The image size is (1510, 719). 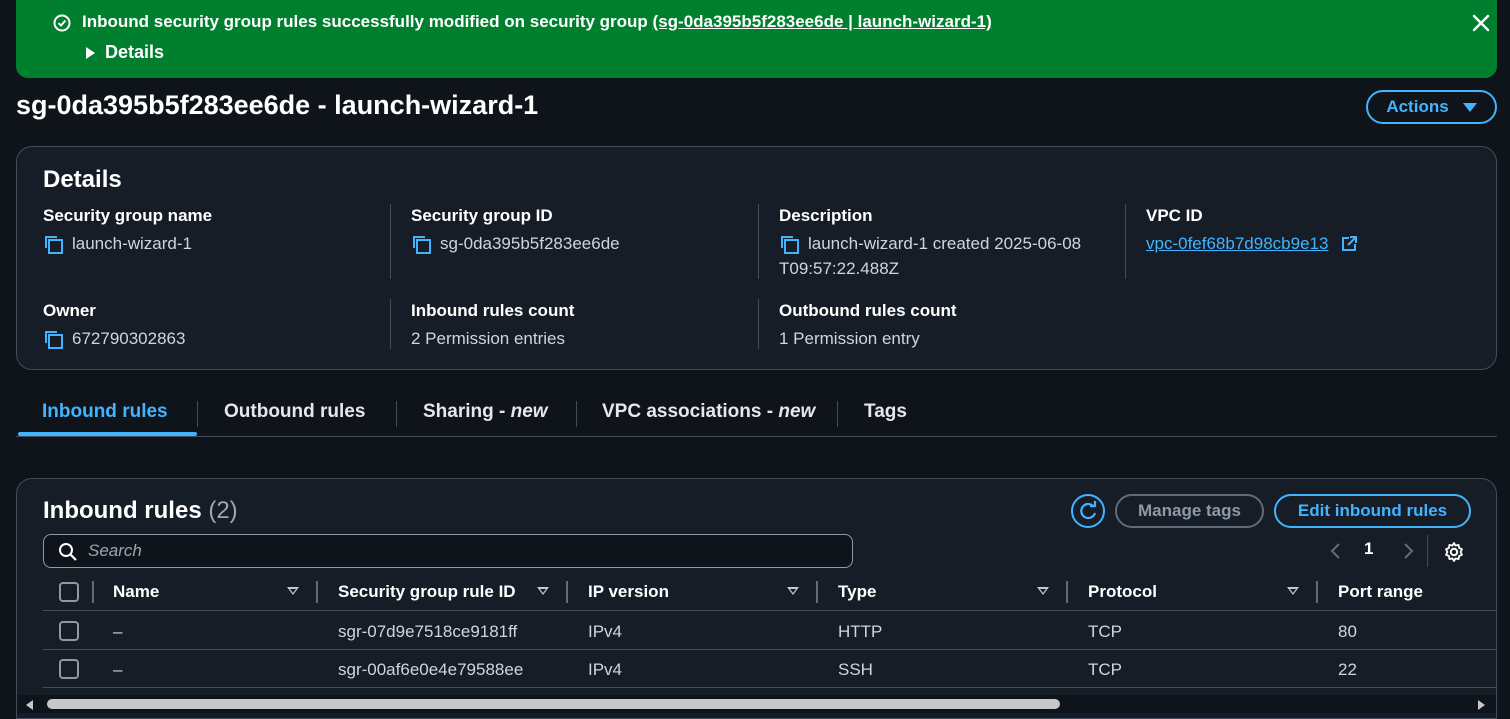 What do you see at coordinates (1237, 243) in the screenshot?
I see `vpc-id-link: vpc-0fef68b7d98cb9e13` at bounding box center [1237, 243].